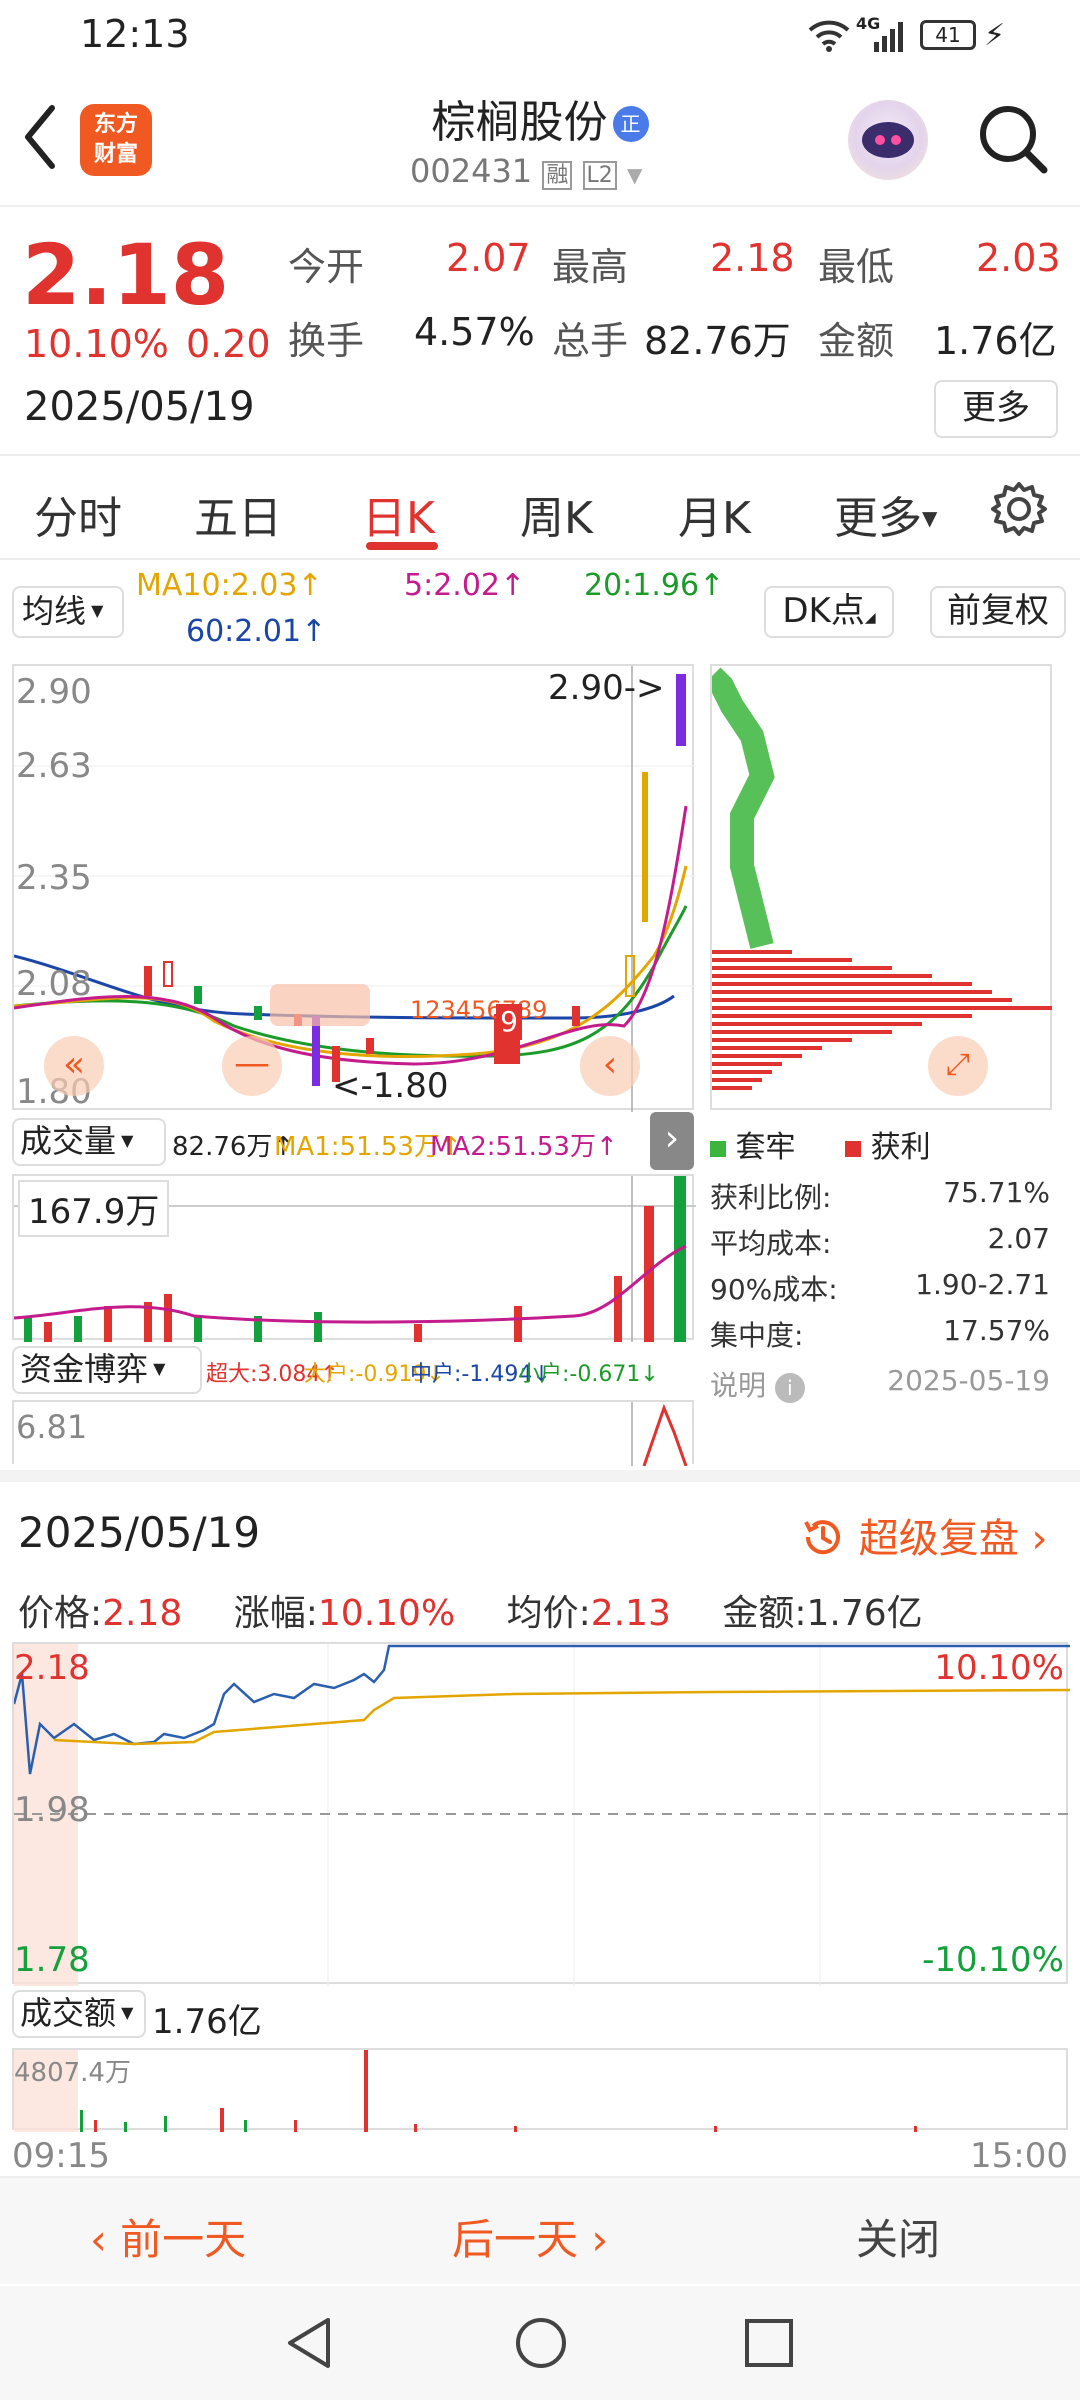 The image size is (1080, 2400). What do you see at coordinates (888, 140) in the screenshot?
I see `robot-avatar` at bounding box center [888, 140].